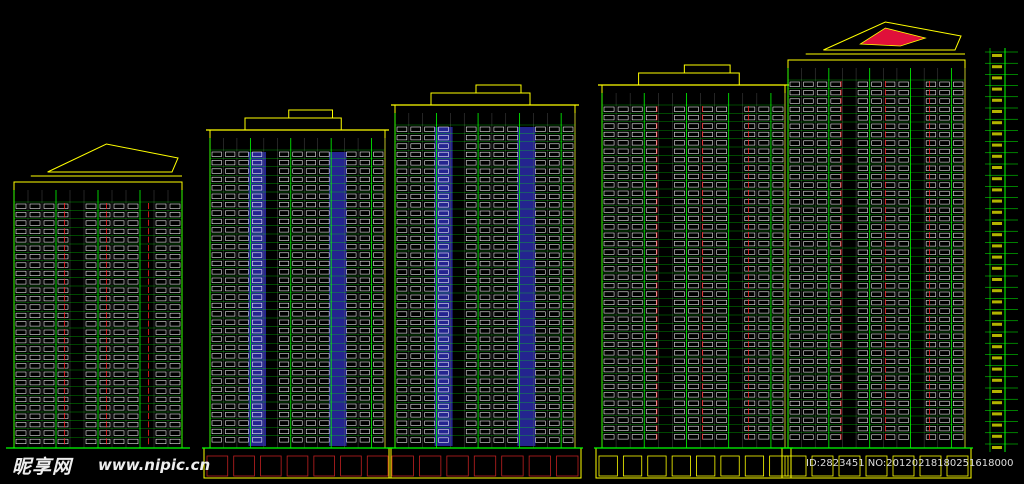  I want to click on watermark-url: www.nipic.cn, so click(154, 465).